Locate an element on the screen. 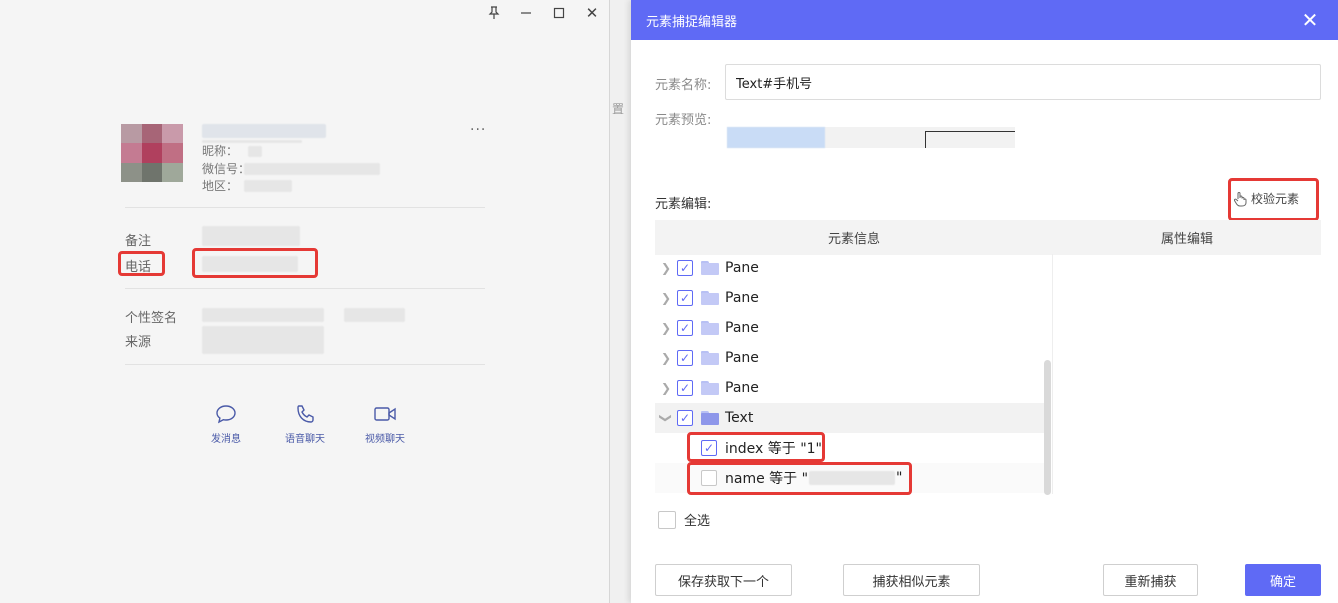 This screenshot has width=1338, height=603. dialog-titlebar: 元素捕捉编辑器 ✕ is located at coordinates (984, 20).